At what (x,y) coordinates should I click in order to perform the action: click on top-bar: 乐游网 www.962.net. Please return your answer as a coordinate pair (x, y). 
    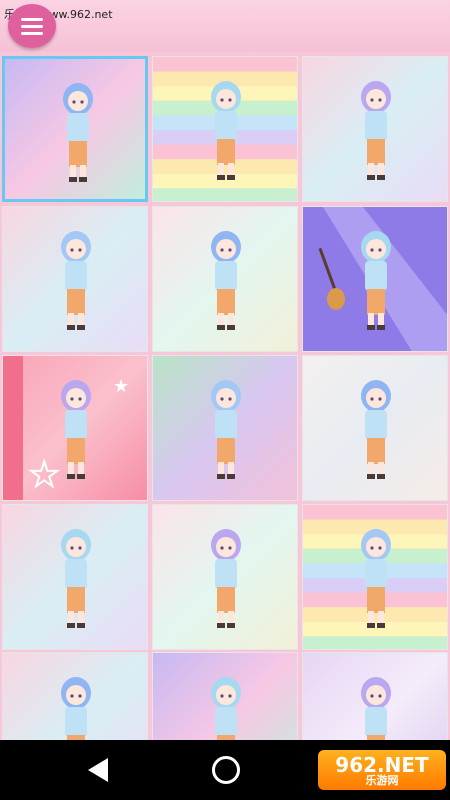
    Looking at the image, I should click on (225, 26).